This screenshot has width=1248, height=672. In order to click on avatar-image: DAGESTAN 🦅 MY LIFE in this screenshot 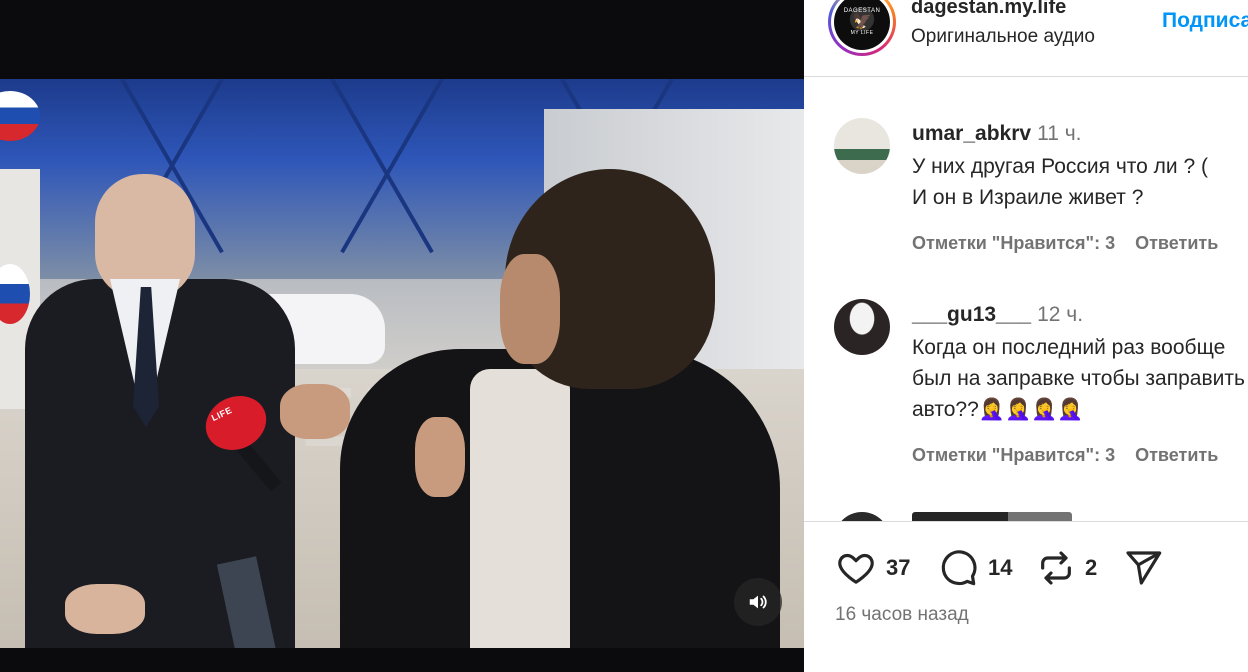, I will do `click(862, 25)`.